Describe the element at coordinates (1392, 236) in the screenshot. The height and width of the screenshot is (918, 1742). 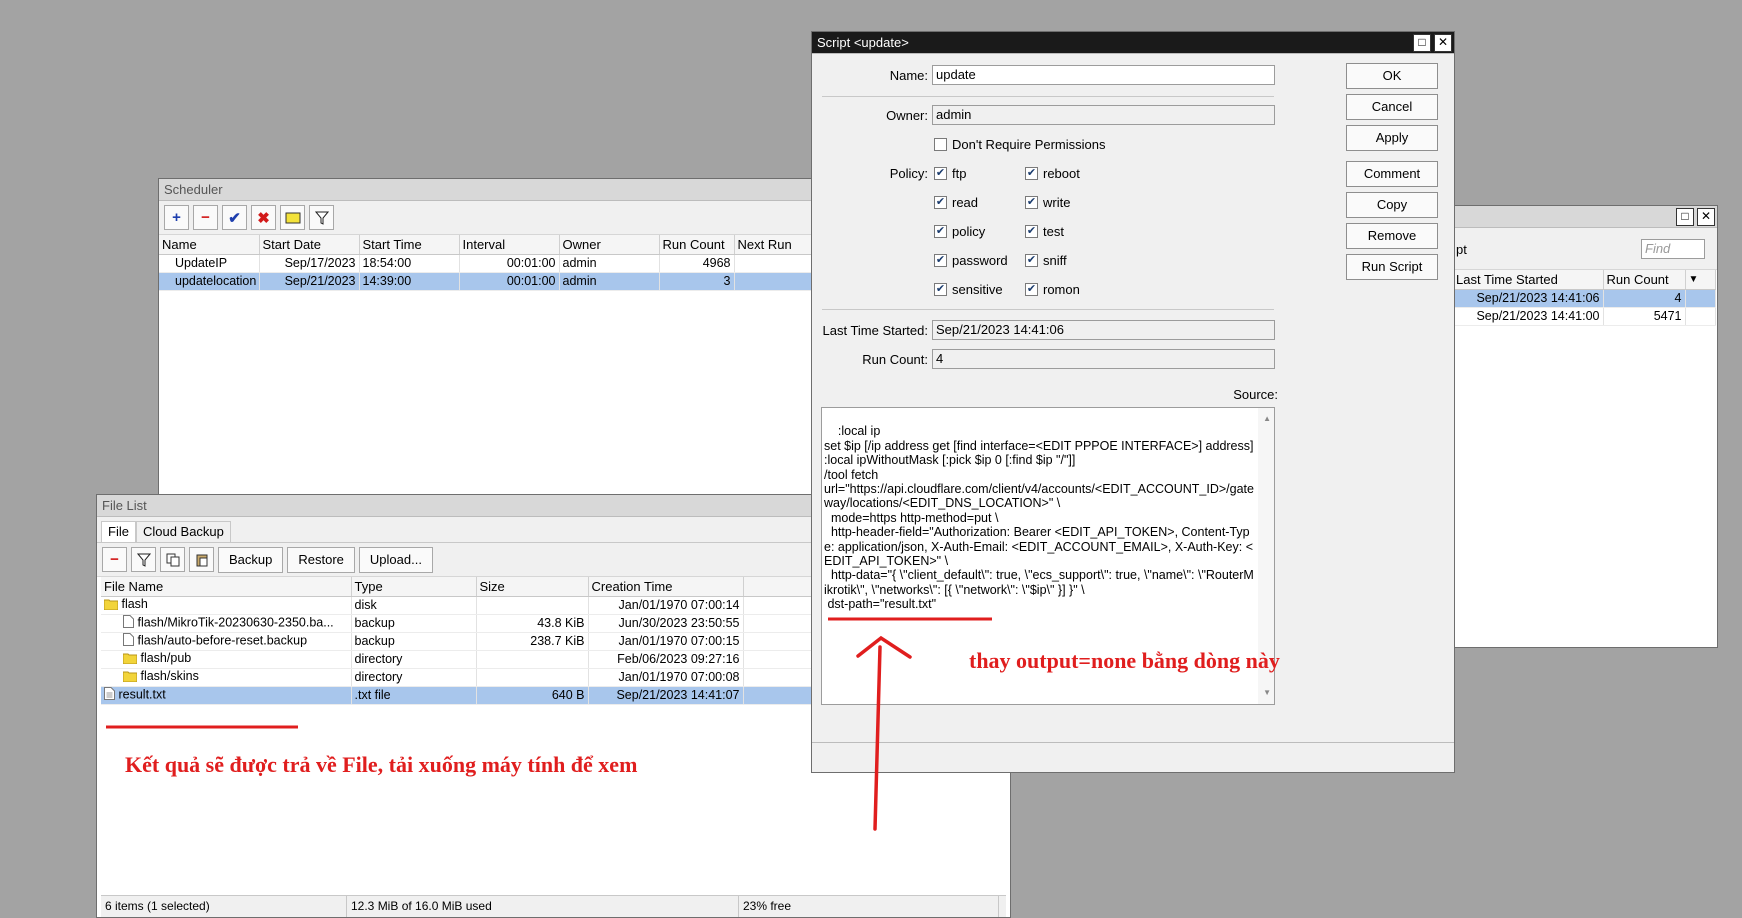
I see `remove-button: Remove` at that location.